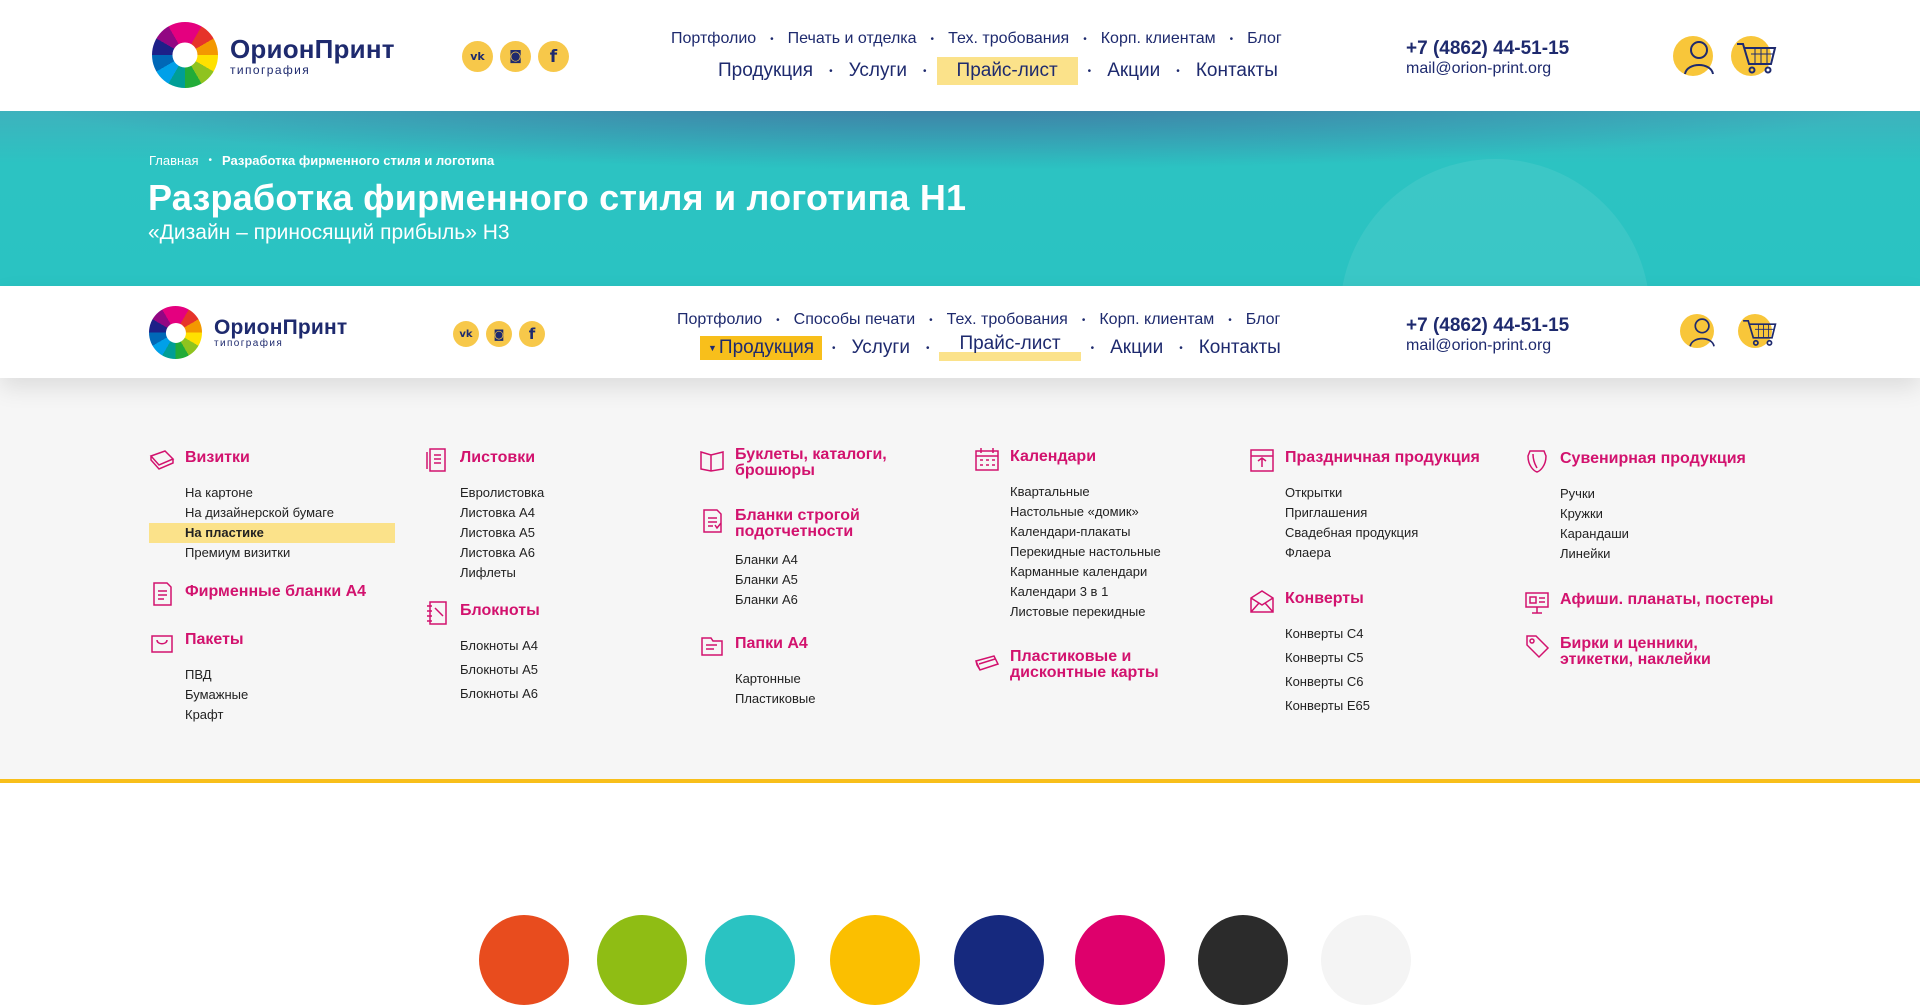 This screenshot has width=1920, height=1005. I want to click on list-item: Евролистовка, so click(502, 493).